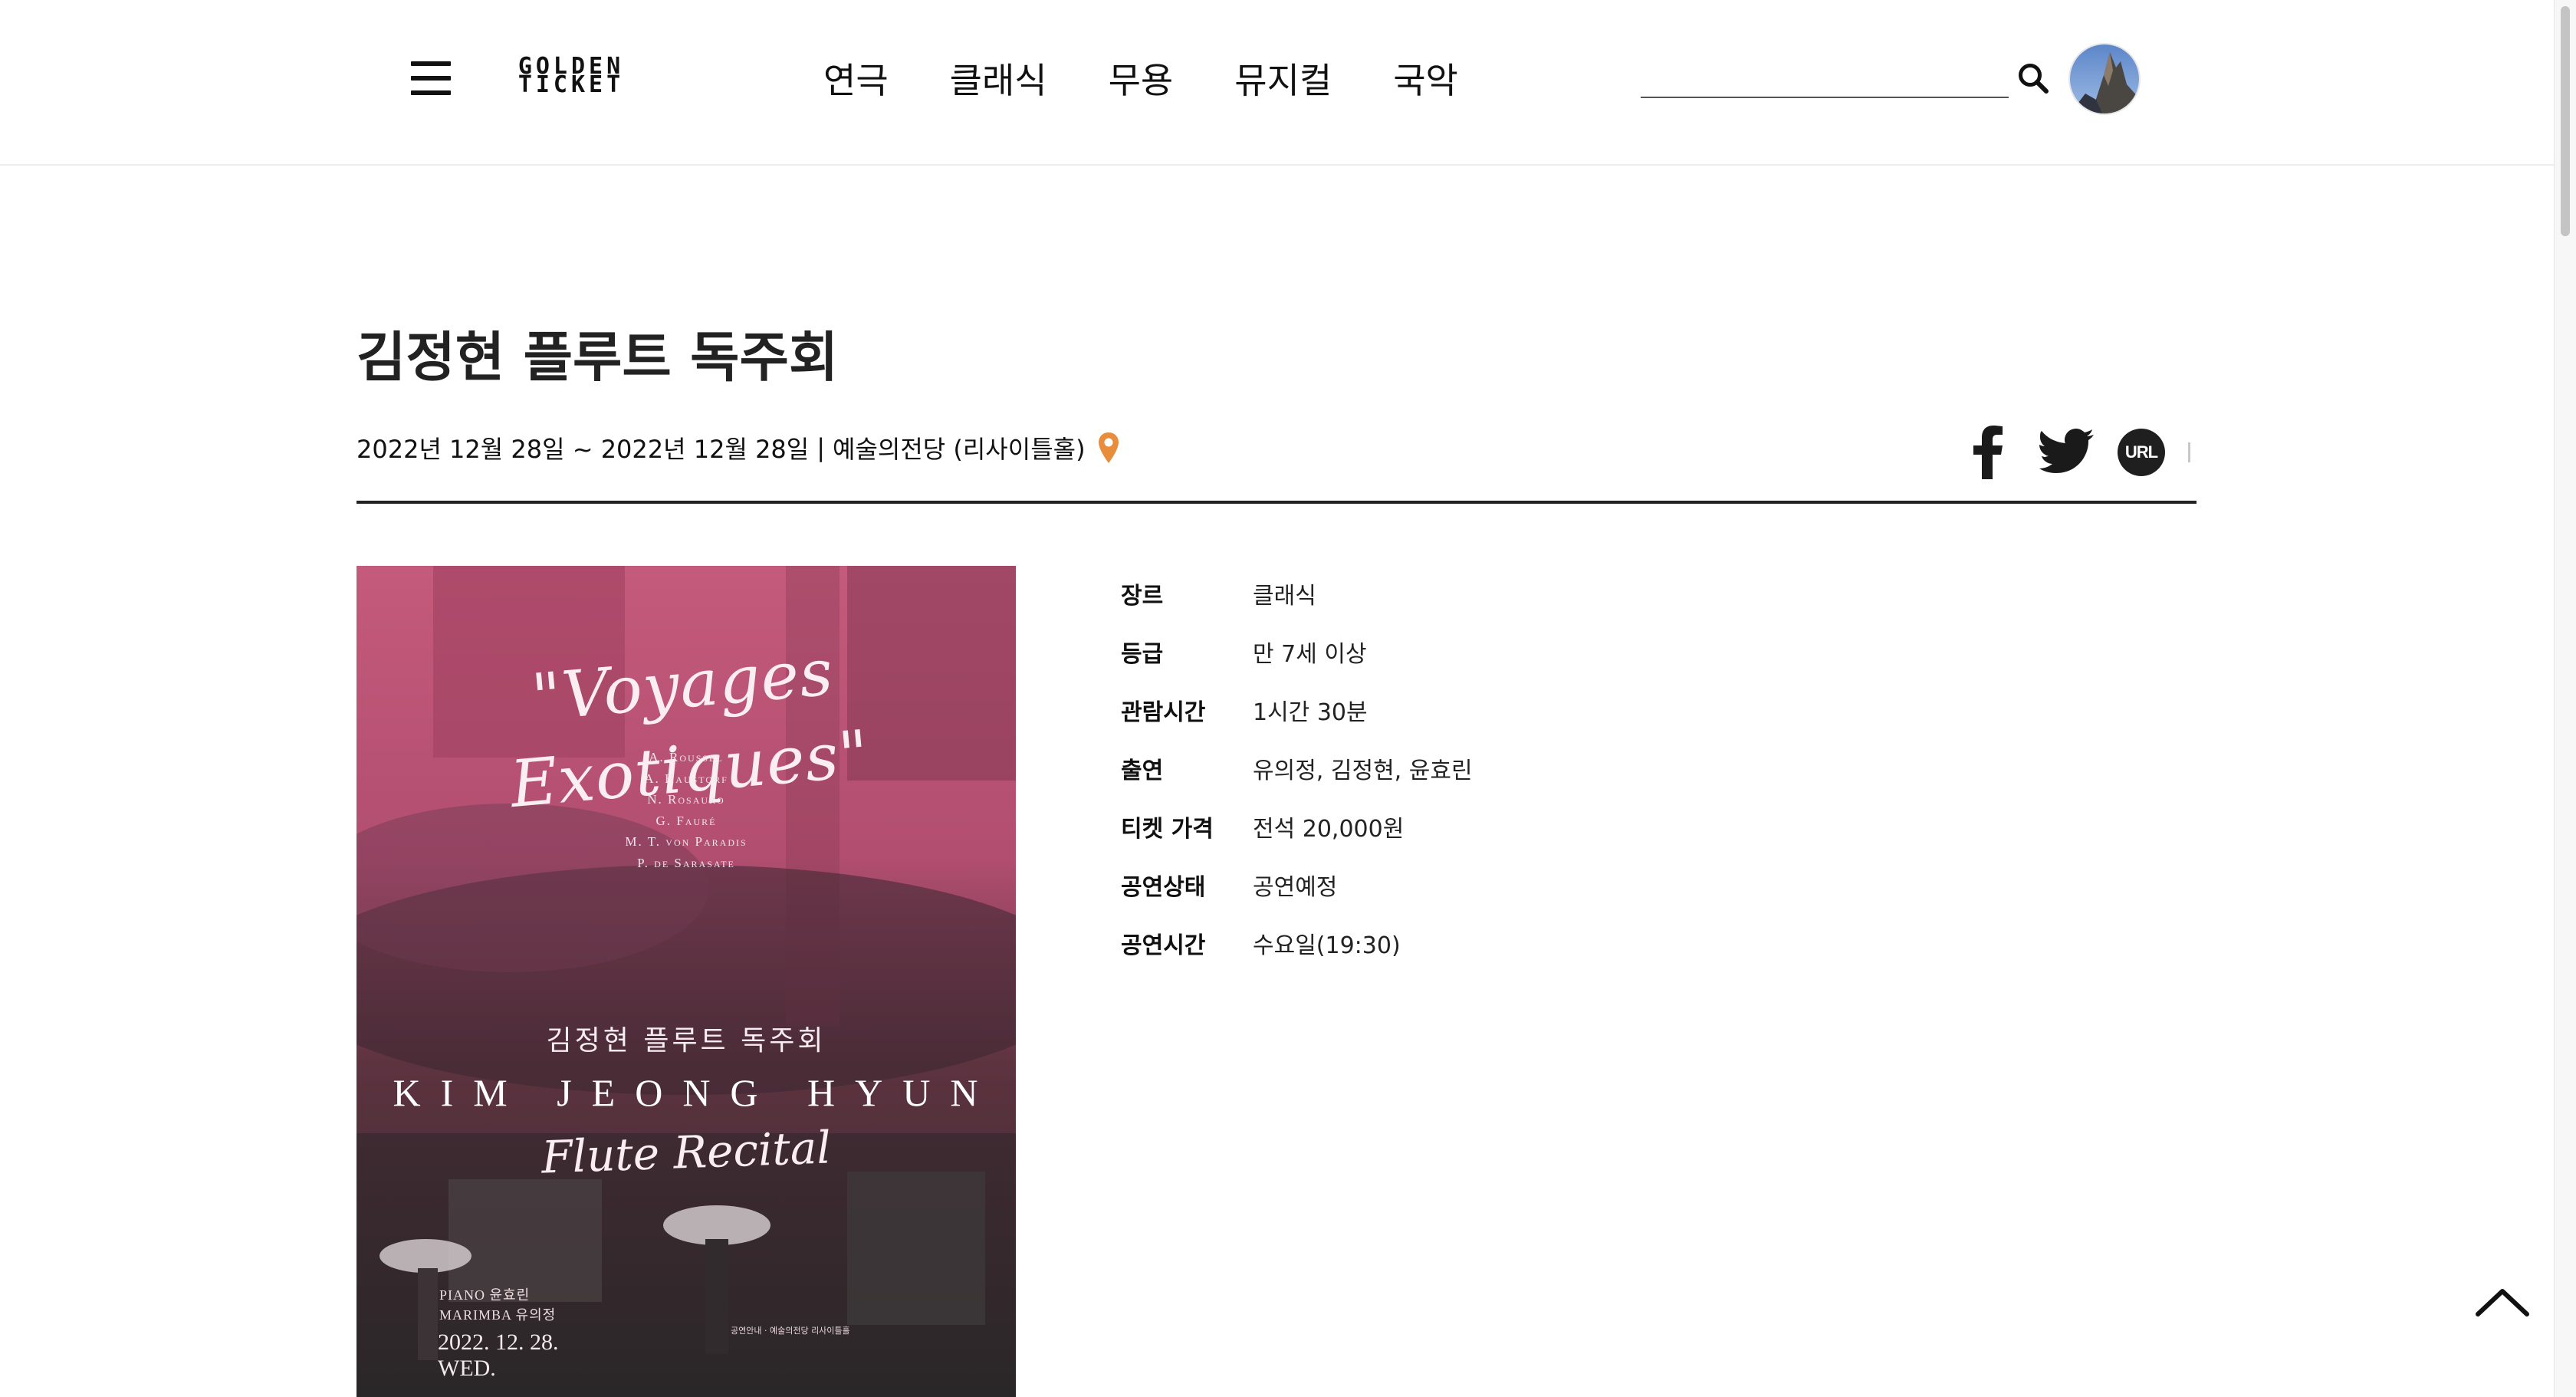  I want to click on info-label: 장르, so click(1142, 596).